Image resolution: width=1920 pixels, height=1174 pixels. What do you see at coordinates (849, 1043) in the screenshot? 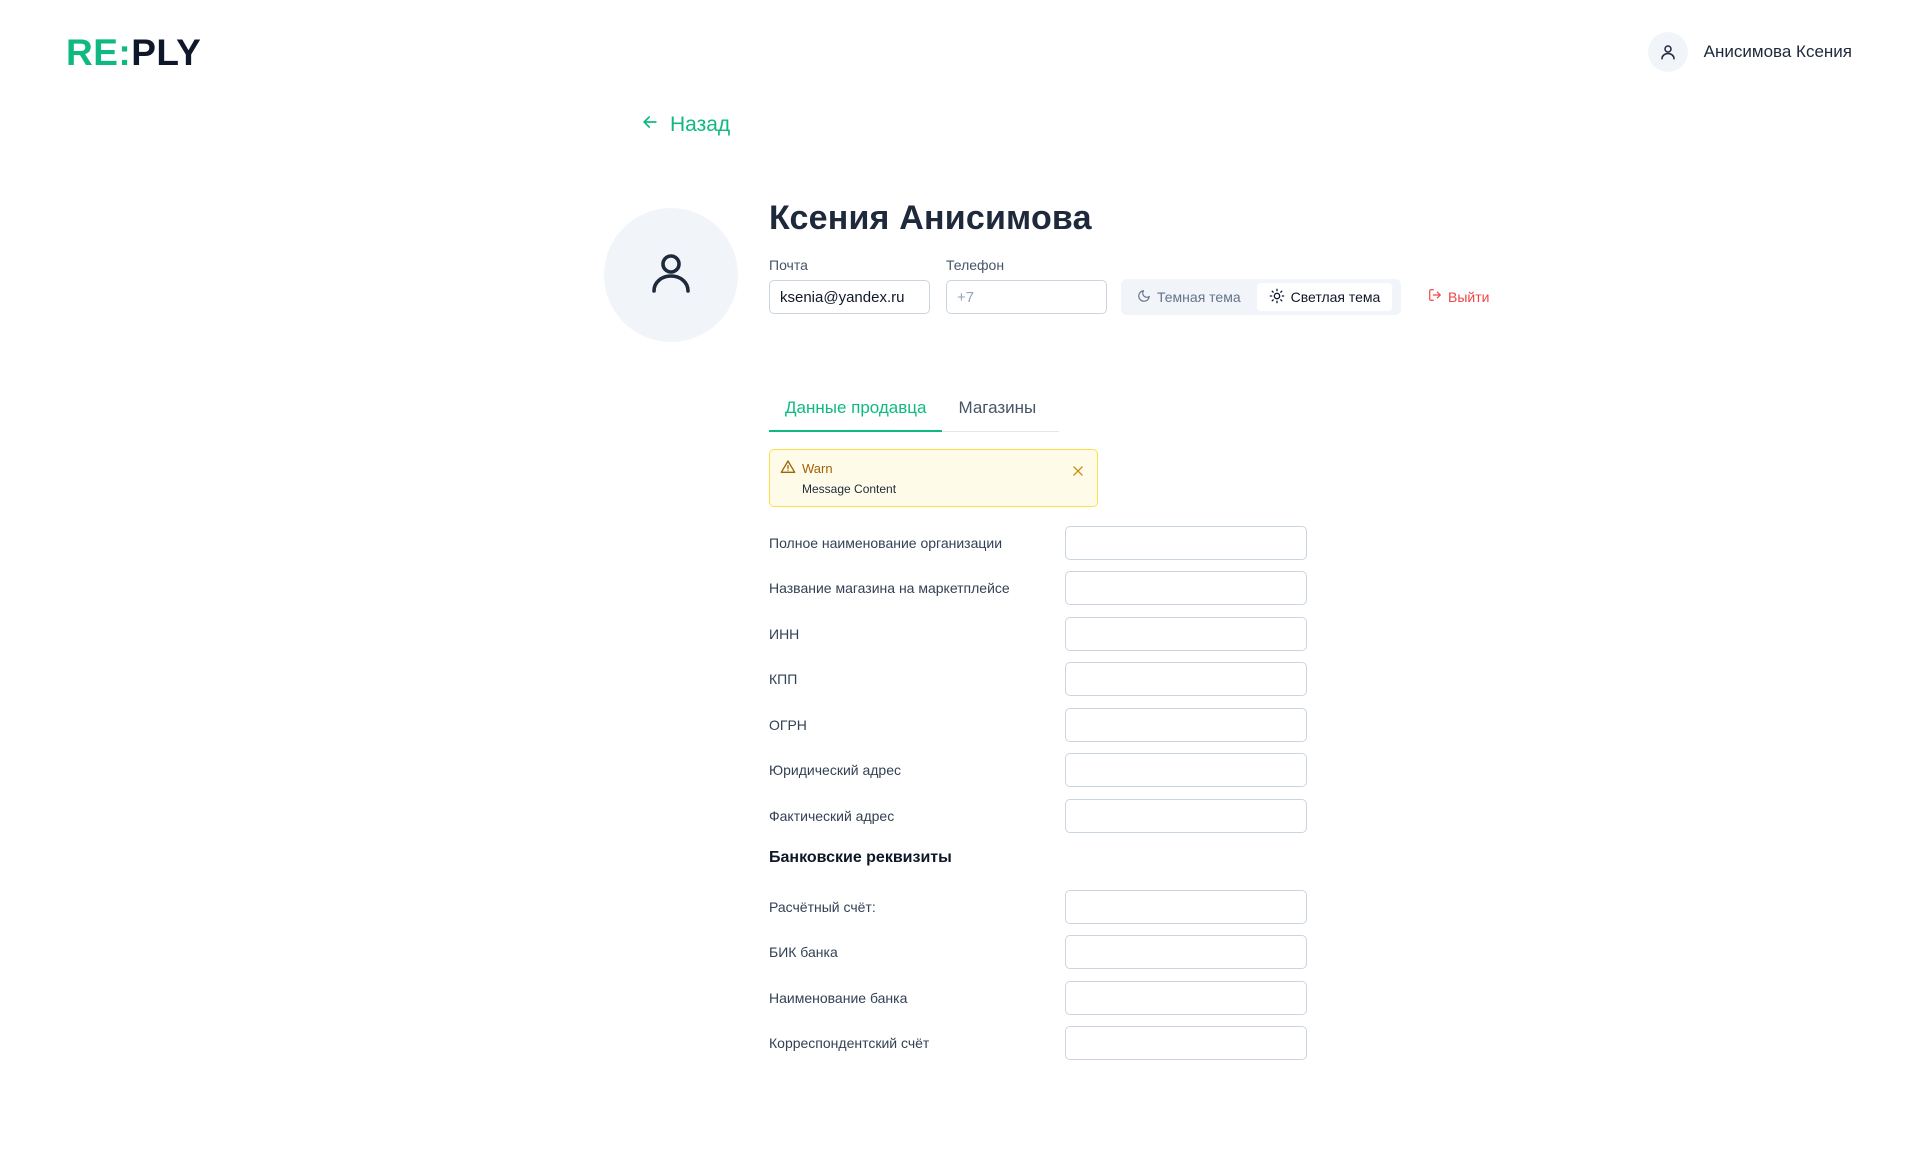
I see `field-label-correspondent-account: Корреспондентский счёт` at bounding box center [849, 1043].